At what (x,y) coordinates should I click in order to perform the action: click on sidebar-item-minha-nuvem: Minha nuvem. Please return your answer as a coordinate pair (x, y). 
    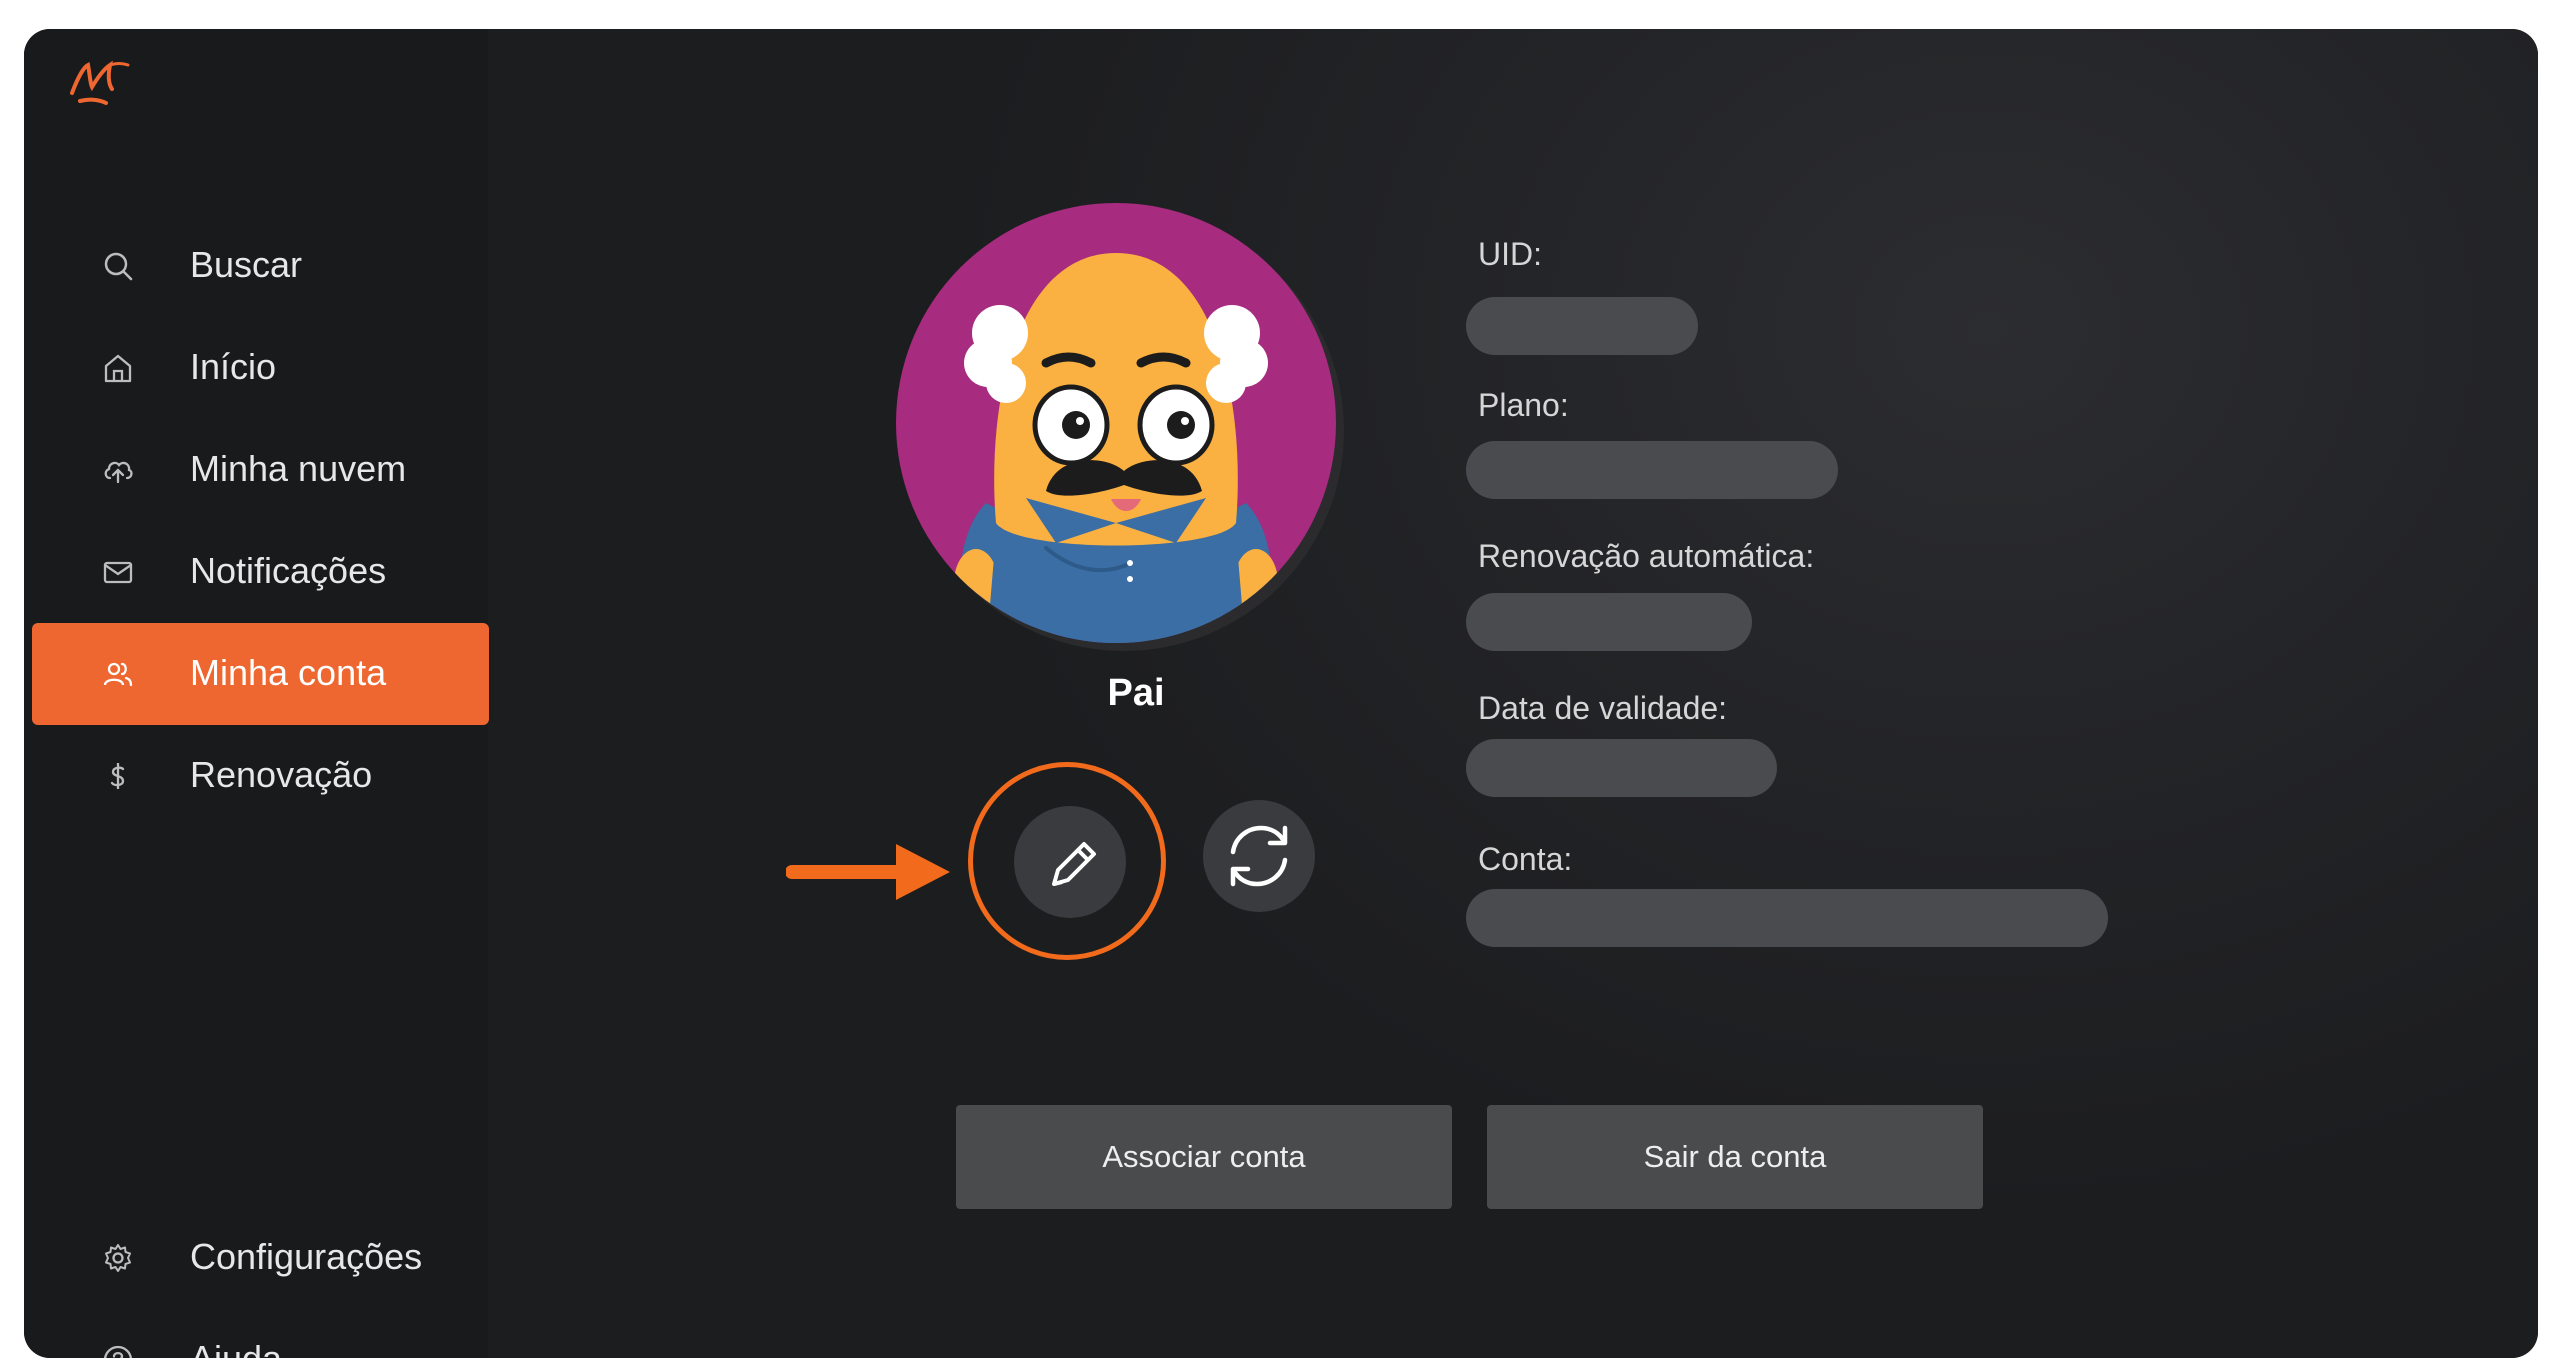
    Looking at the image, I should click on (260, 470).